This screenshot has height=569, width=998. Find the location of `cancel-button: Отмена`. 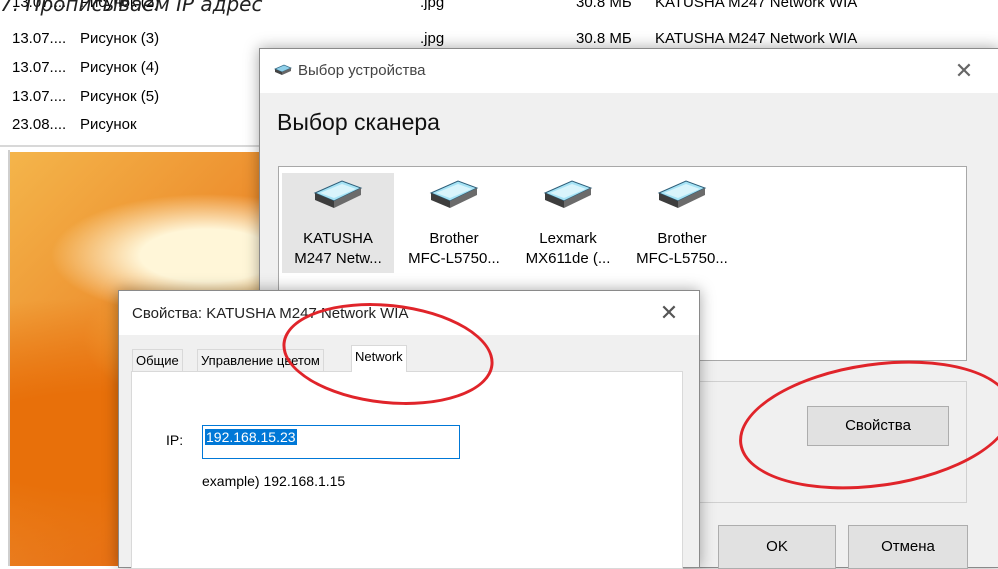

cancel-button: Отмена is located at coordinates (908, 547).